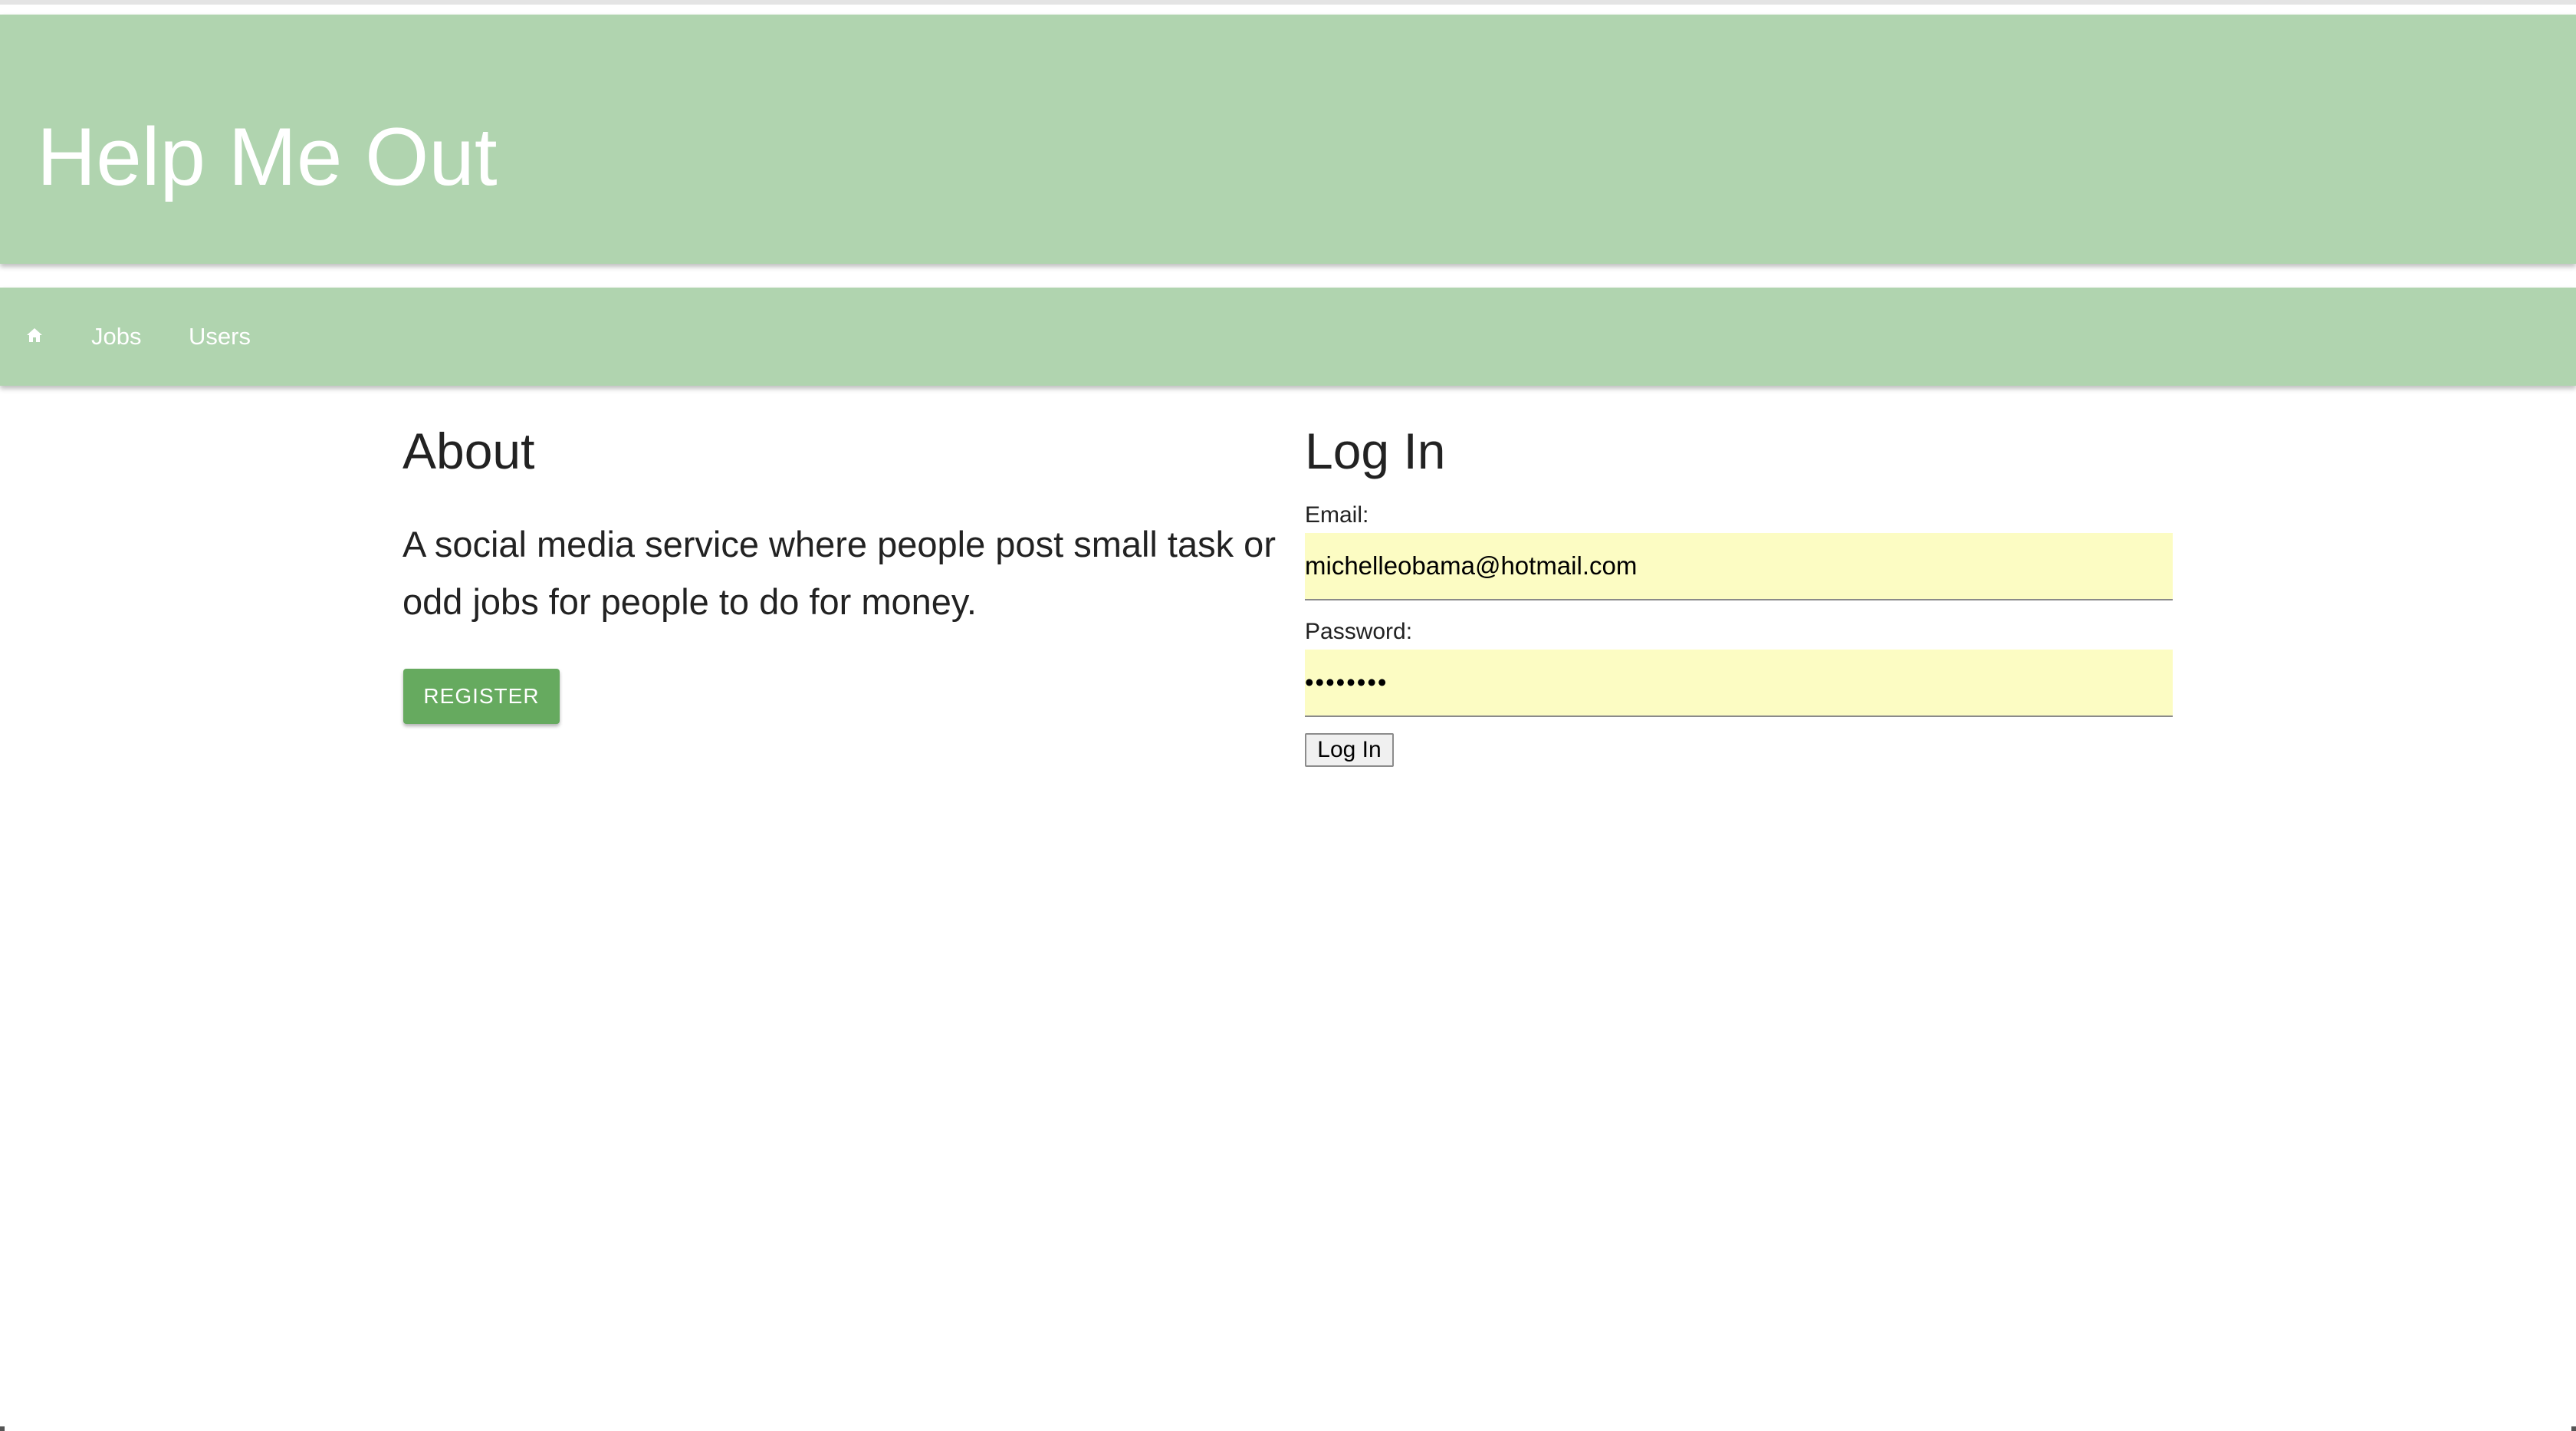 The width and height of the screenshot is (2576, 1431). What do you see at coordinates (1739, 683) in the screenshot?
I see `password-field` at bounding box center [1739, 683].